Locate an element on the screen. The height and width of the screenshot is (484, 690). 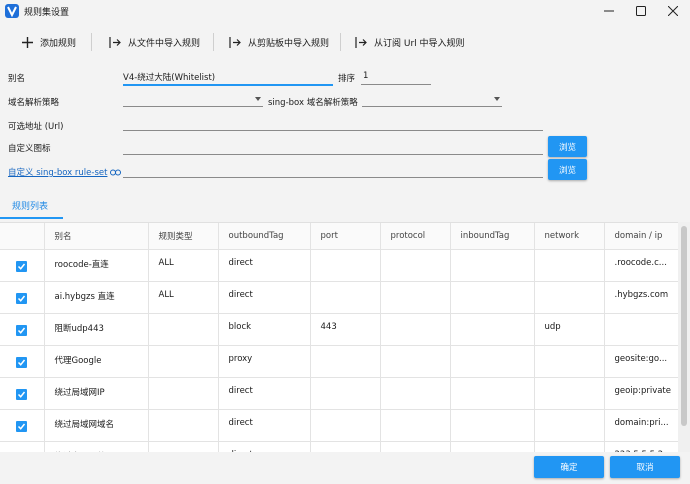
table-row: 绕过局域网IP direct geoip:private is located at coordinates (339, 393).